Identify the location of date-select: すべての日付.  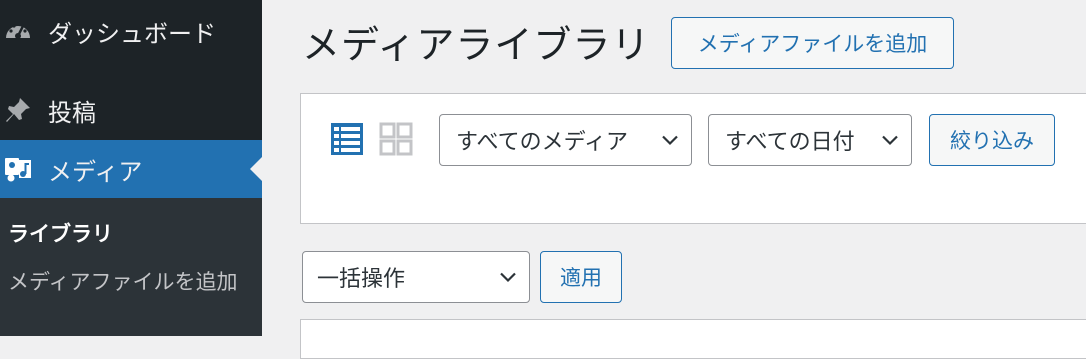
(810, 140).